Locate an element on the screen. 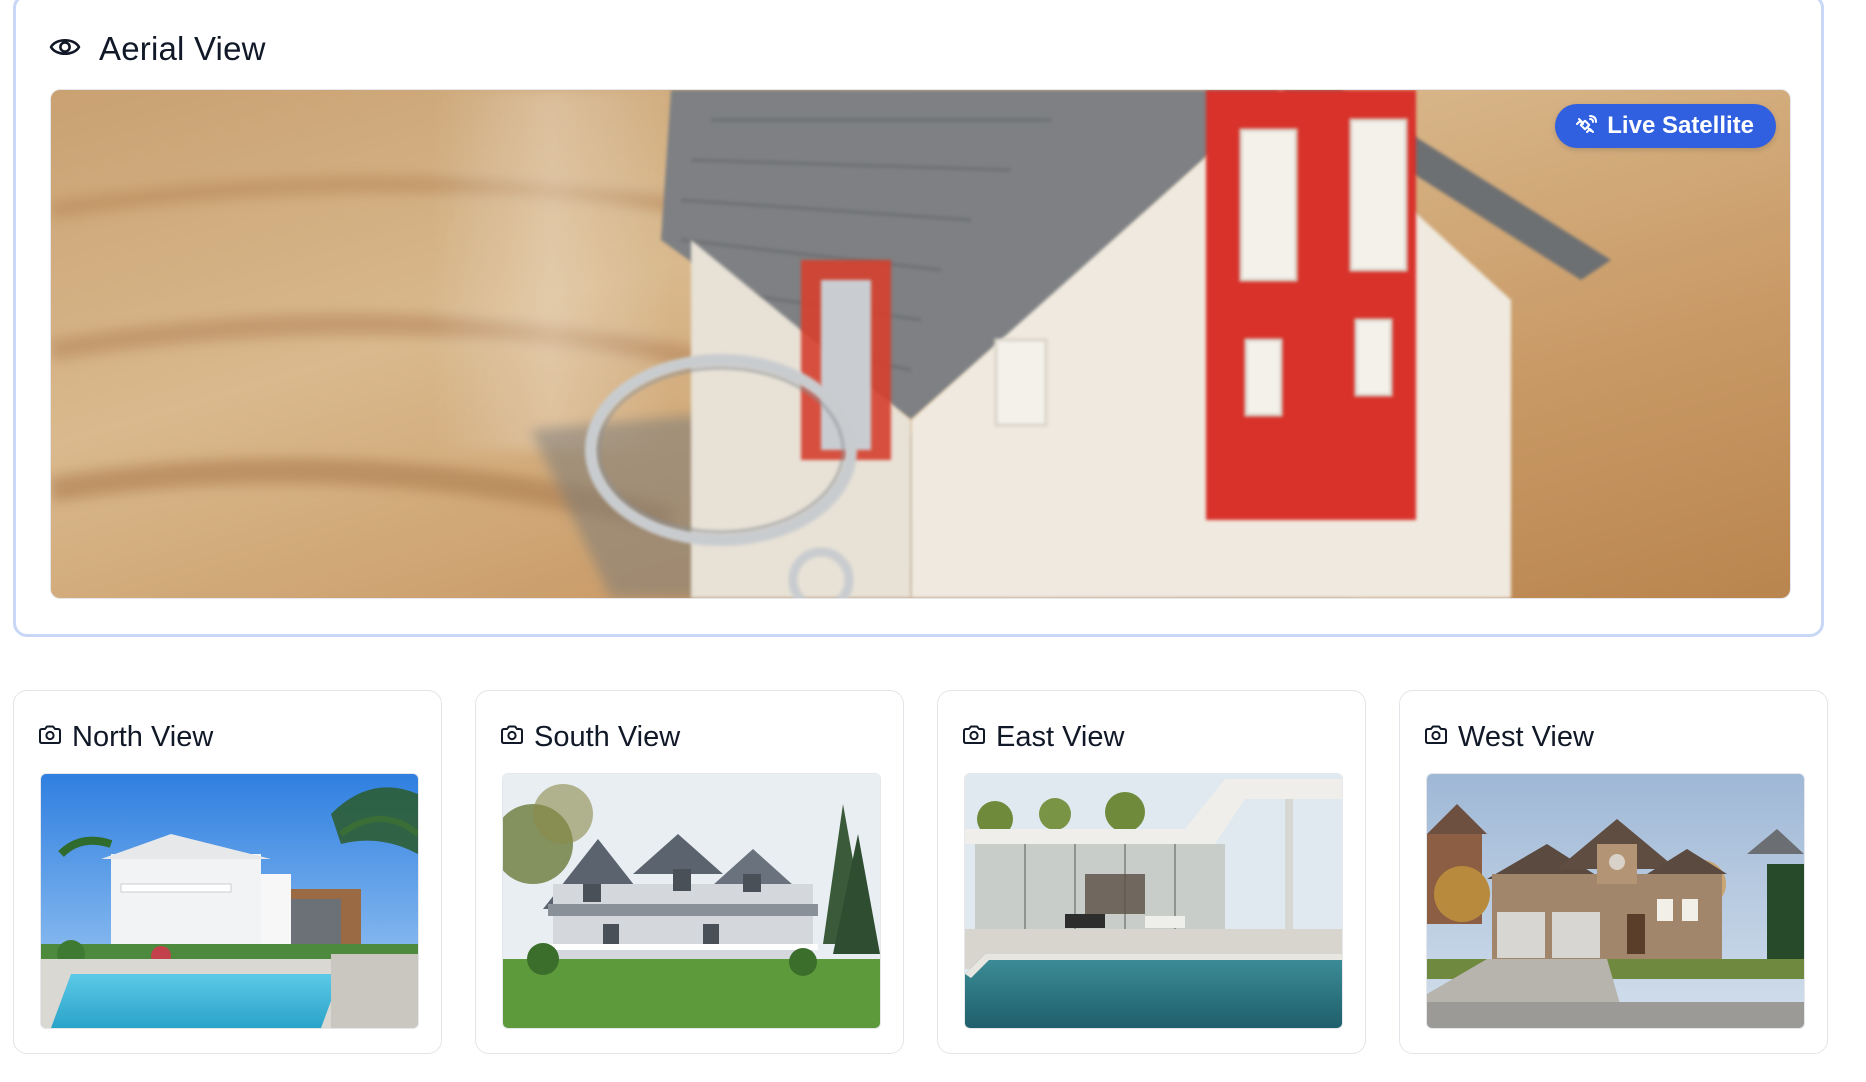  aerial-view-title: Aerial View is located at coordinates (182, 48).